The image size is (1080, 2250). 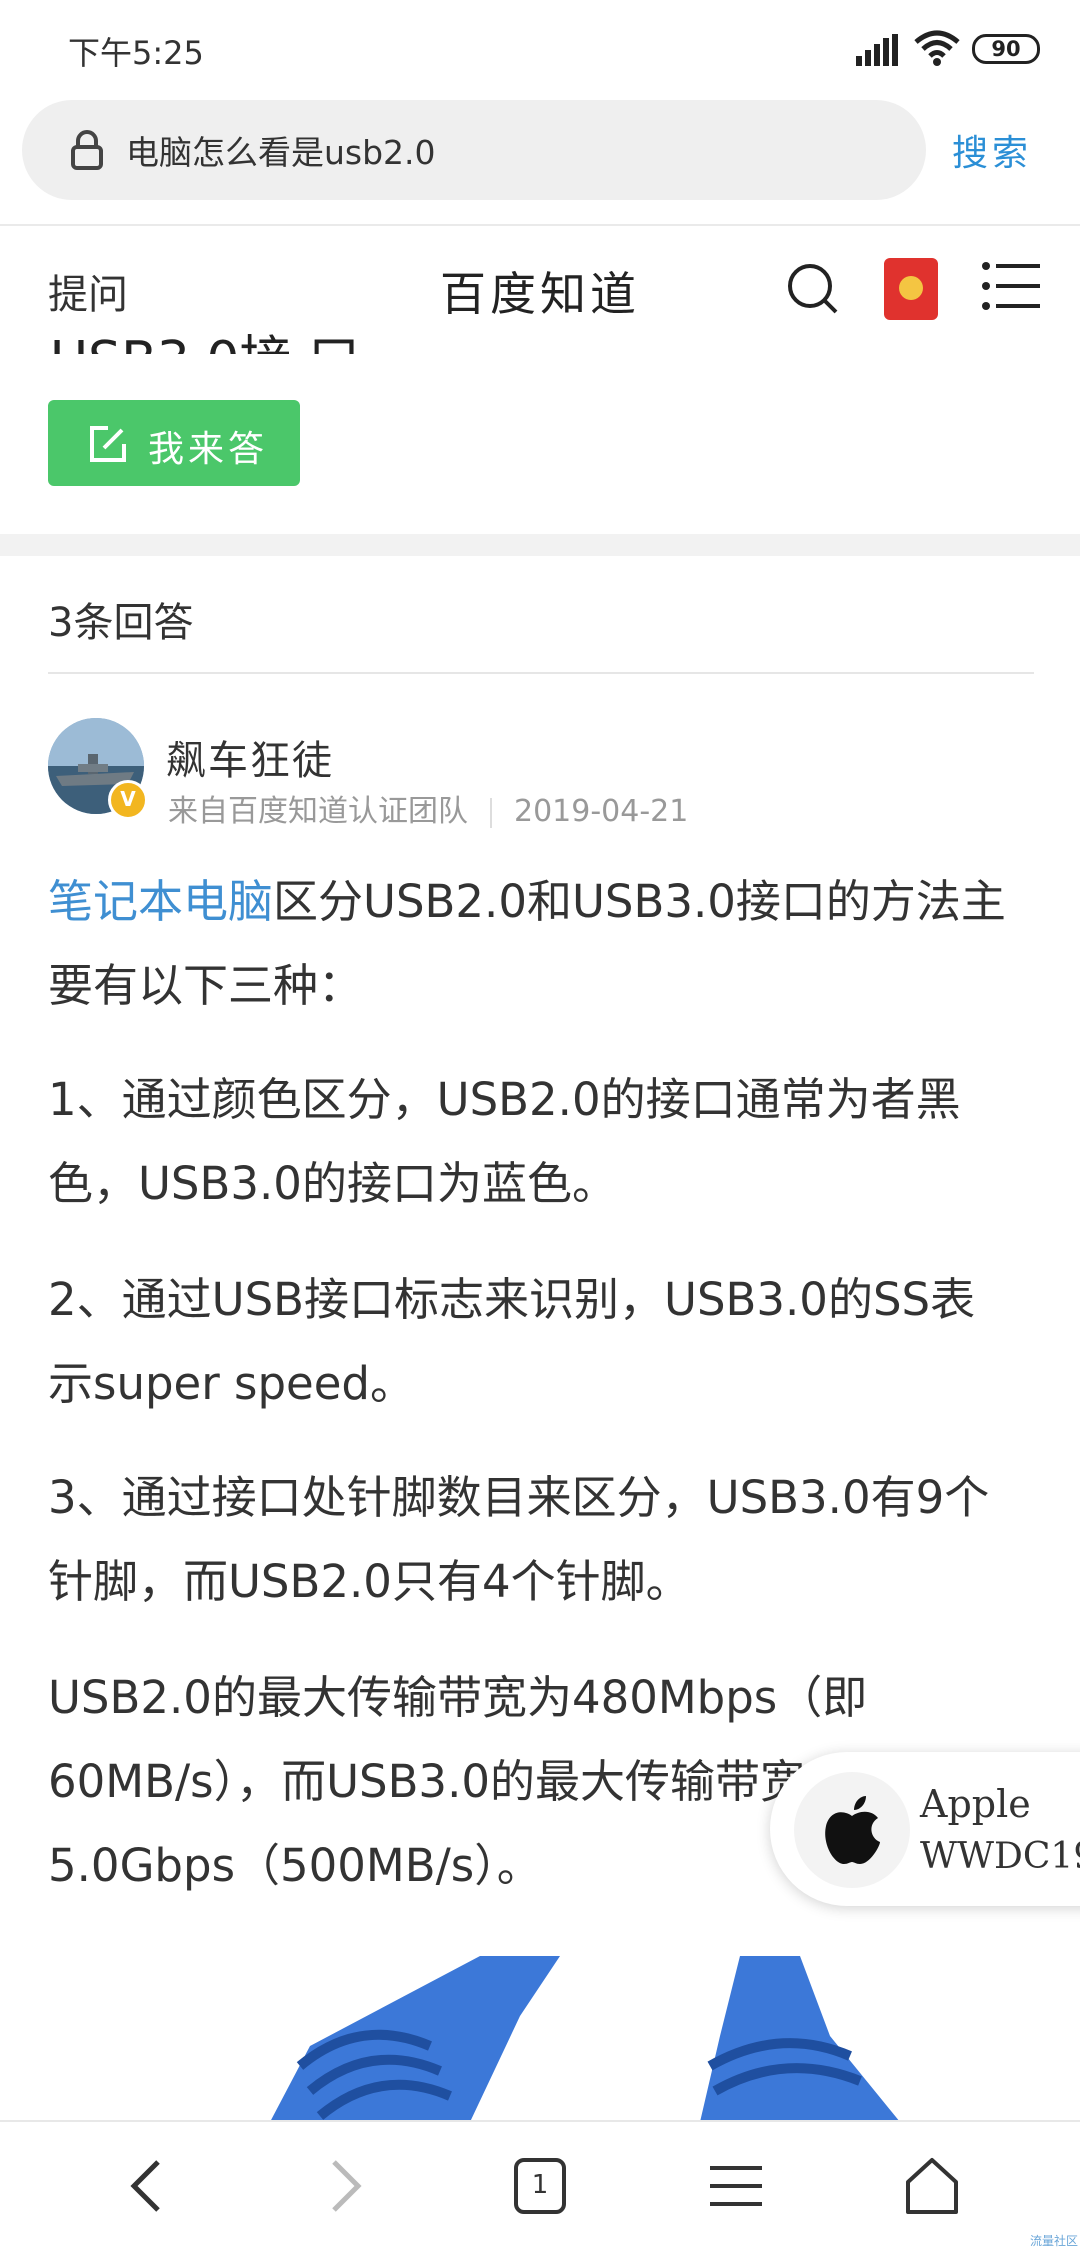 What do you see at coordinates (1000, 1856) in the screenshot?
I see `promo-line2: WWDC19` at bounding box center [1000, 1856].